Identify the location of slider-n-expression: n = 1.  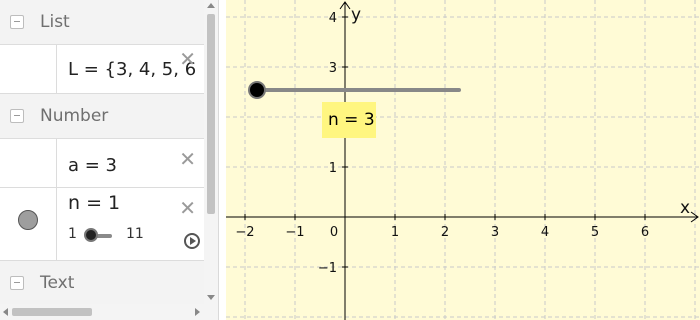
(94, 203).